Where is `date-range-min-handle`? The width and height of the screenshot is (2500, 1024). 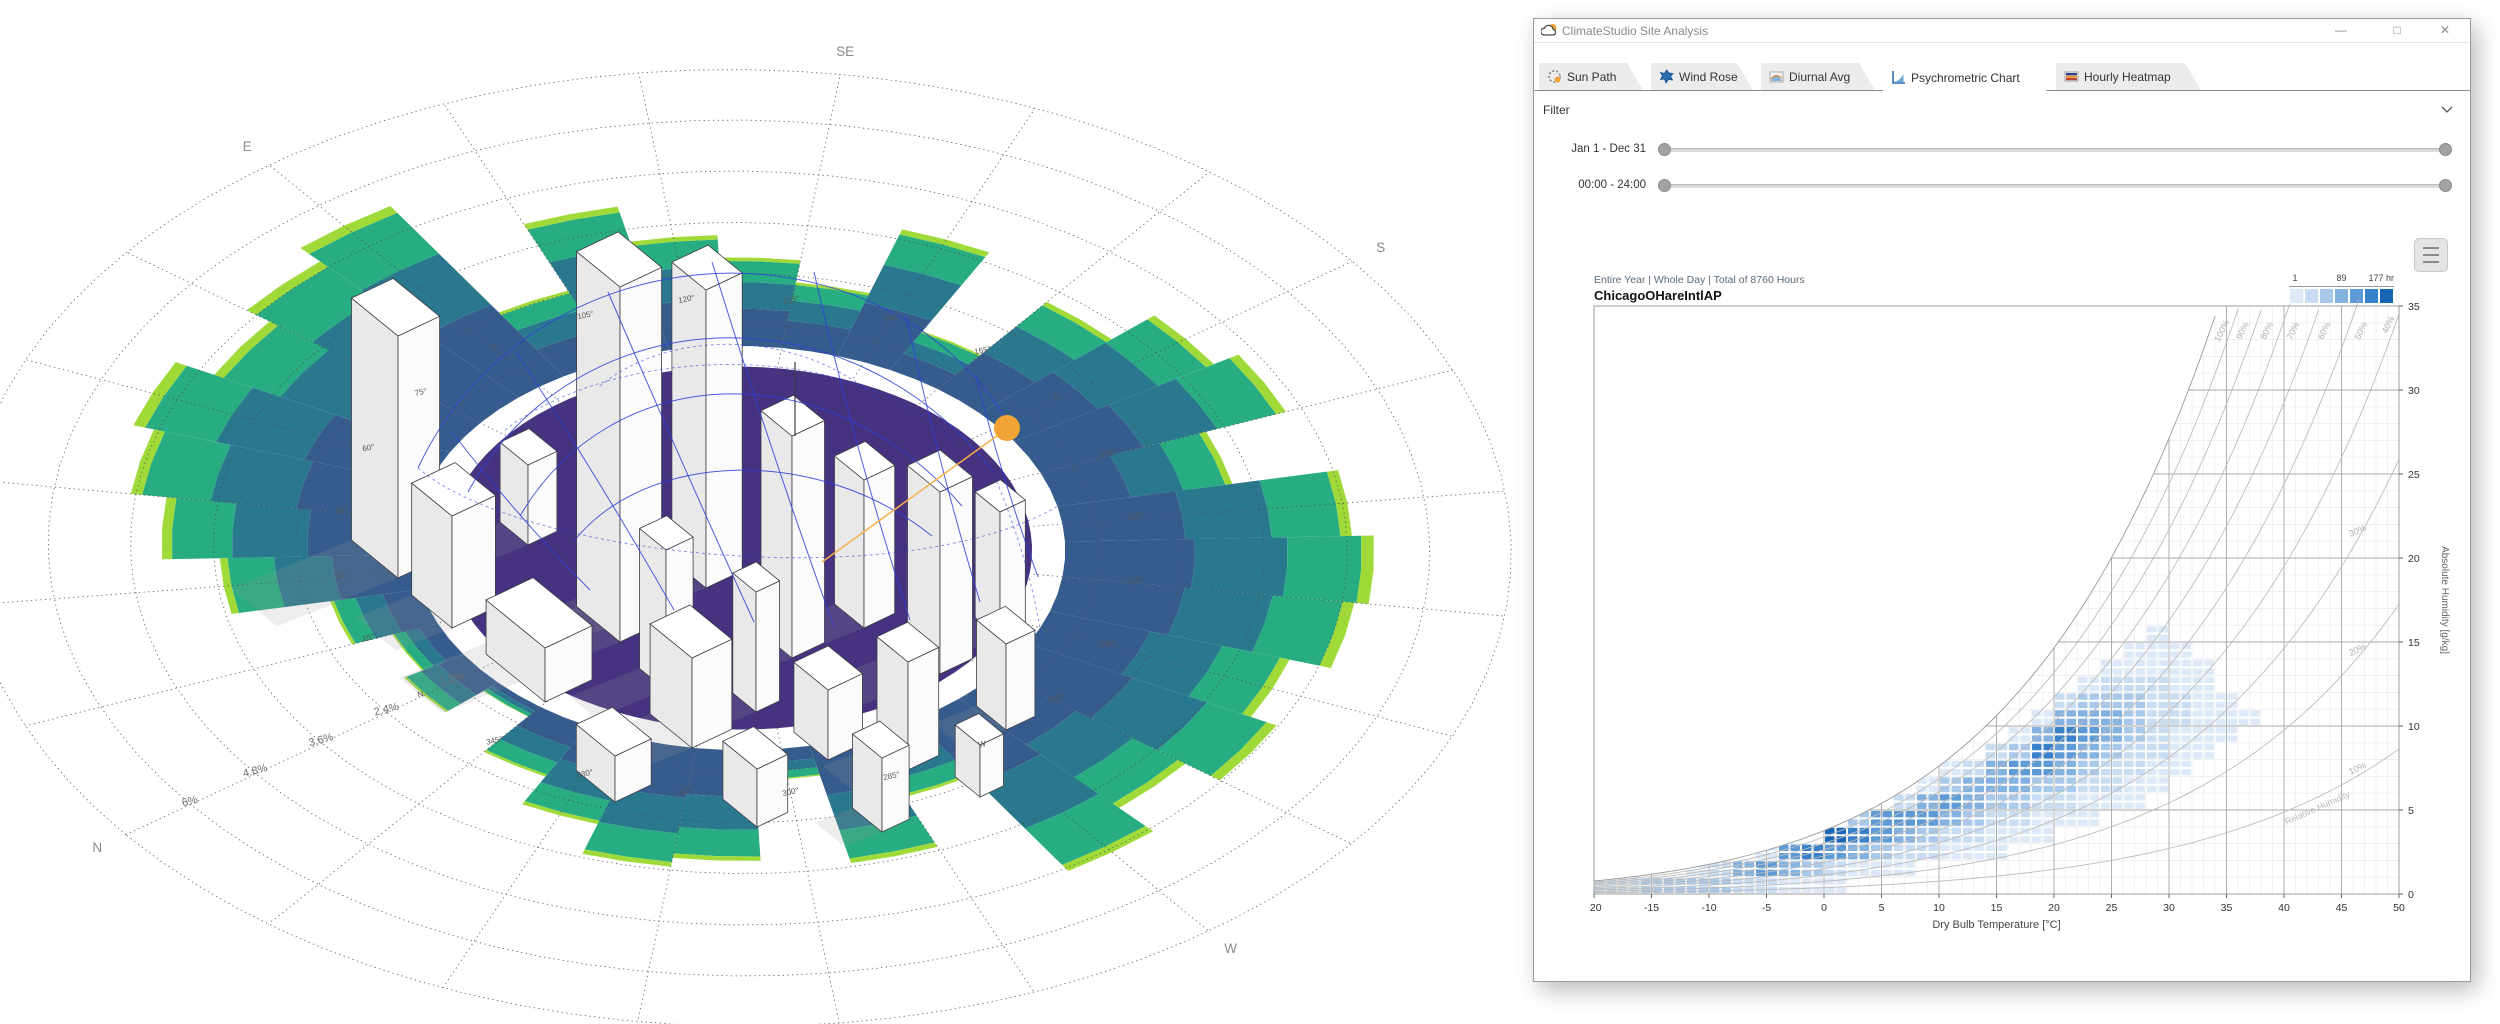 date-range-min-handle is located at coordinates (1664, 149).